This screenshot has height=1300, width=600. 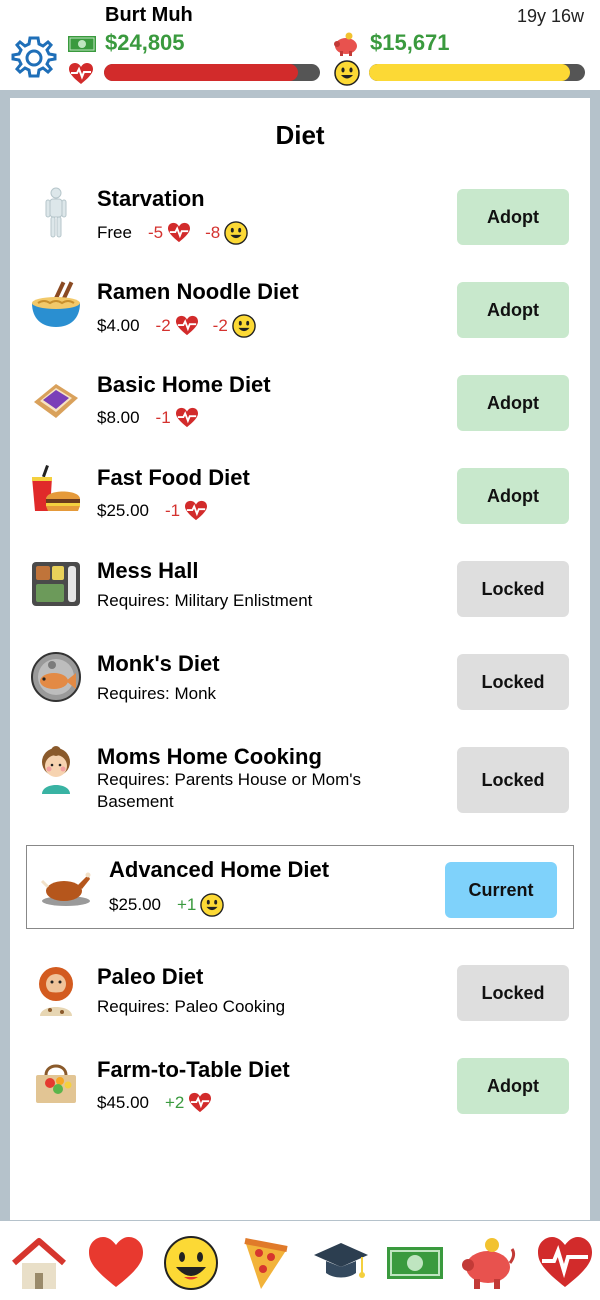 I want to click on diet-row-advanced-home: Advanced Home Diet $25.00 +1 Current, so click(x=300, y=893).